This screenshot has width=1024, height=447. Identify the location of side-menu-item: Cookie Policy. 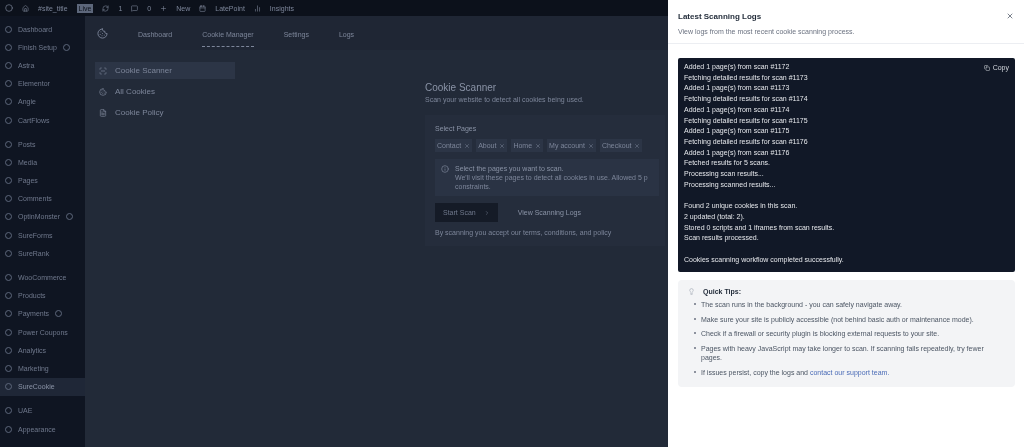
(165, 112).